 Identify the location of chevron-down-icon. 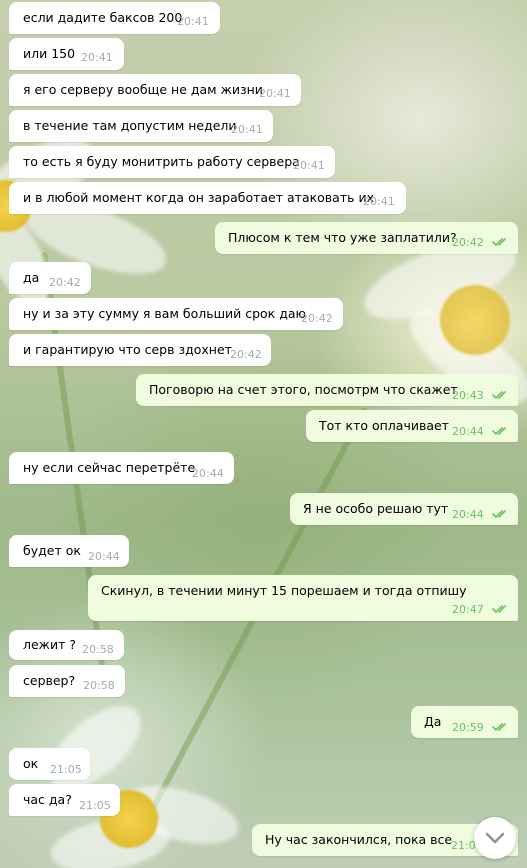
(495, 838).